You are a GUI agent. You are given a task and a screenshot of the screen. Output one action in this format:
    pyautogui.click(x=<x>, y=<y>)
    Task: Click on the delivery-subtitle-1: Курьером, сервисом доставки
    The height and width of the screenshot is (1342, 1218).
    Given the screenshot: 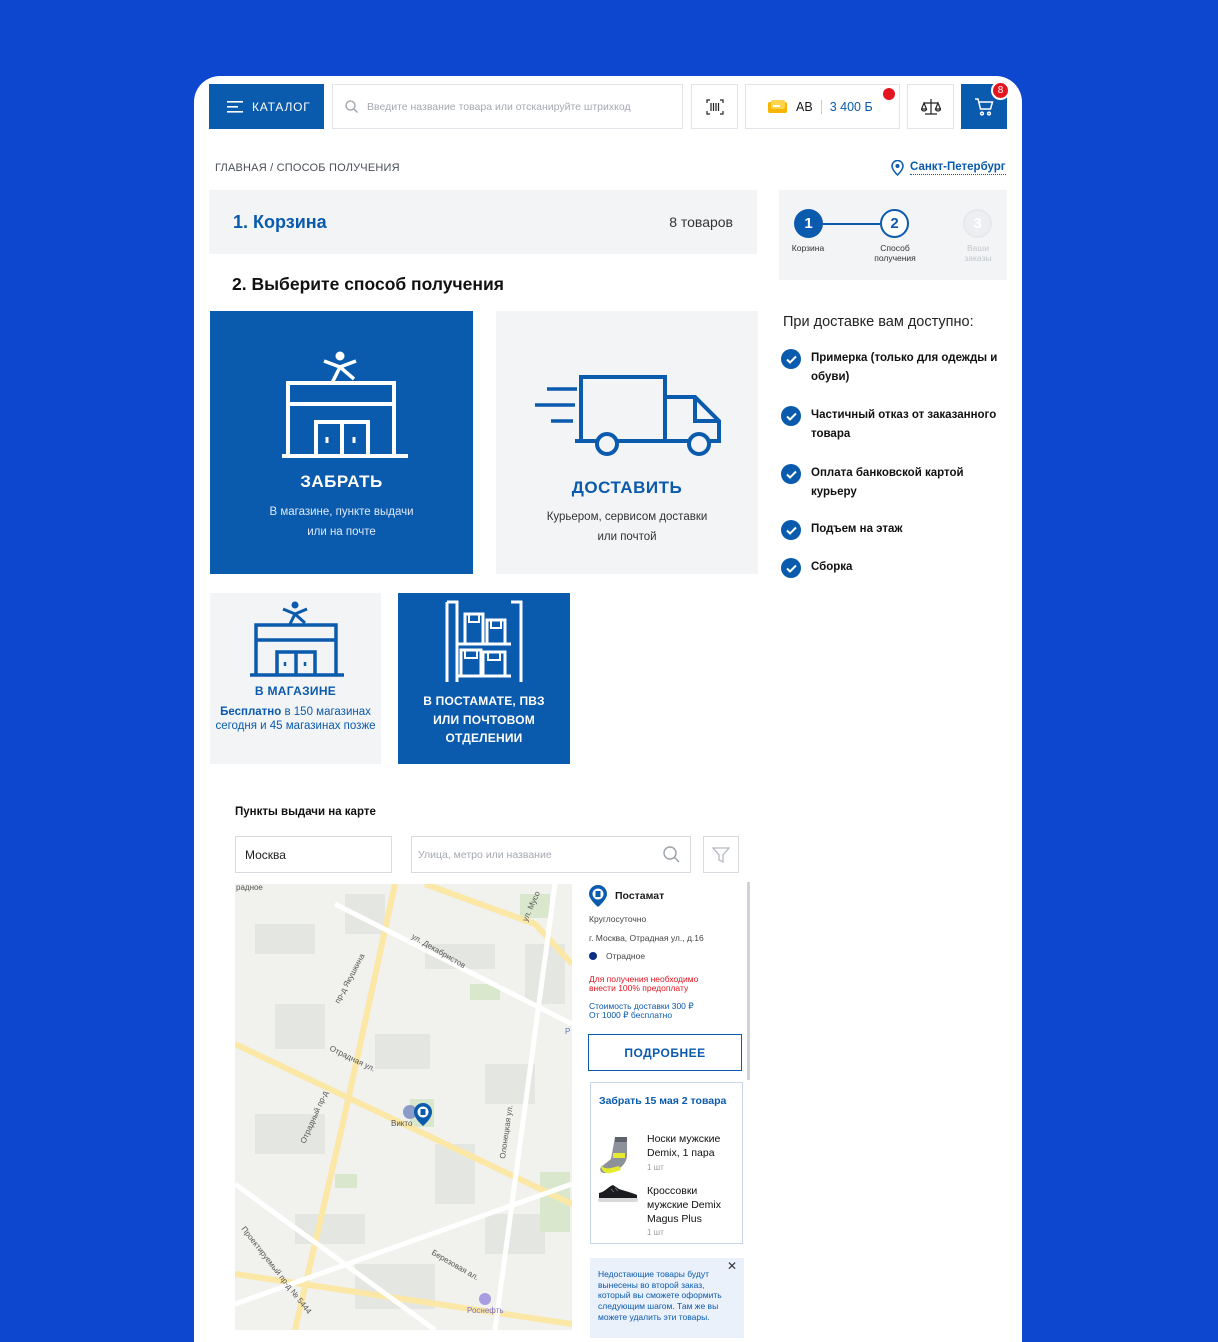 What is the action you would take?
    pyautogui.click(x=627, y=517)
    